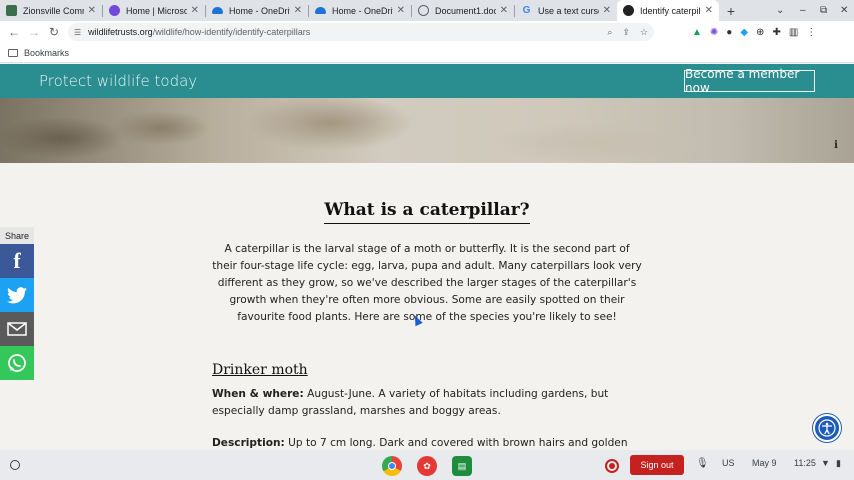  I want to click on bookmarks-bar: Bookmarks, so click(427, 53).